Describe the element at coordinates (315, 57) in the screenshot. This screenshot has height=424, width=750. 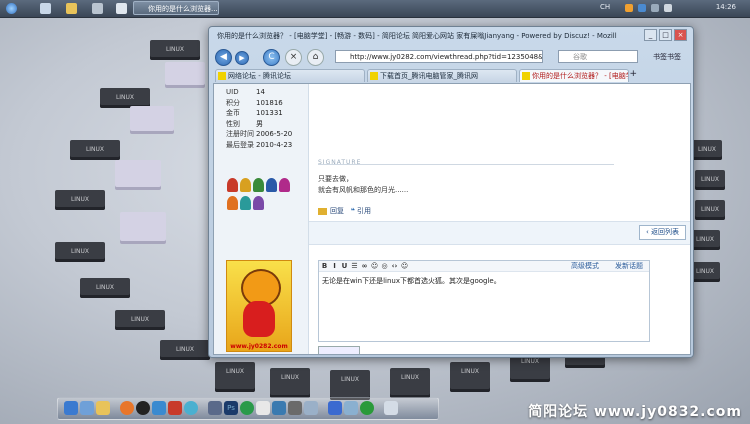
I see `home-button: ⌂` at that location.